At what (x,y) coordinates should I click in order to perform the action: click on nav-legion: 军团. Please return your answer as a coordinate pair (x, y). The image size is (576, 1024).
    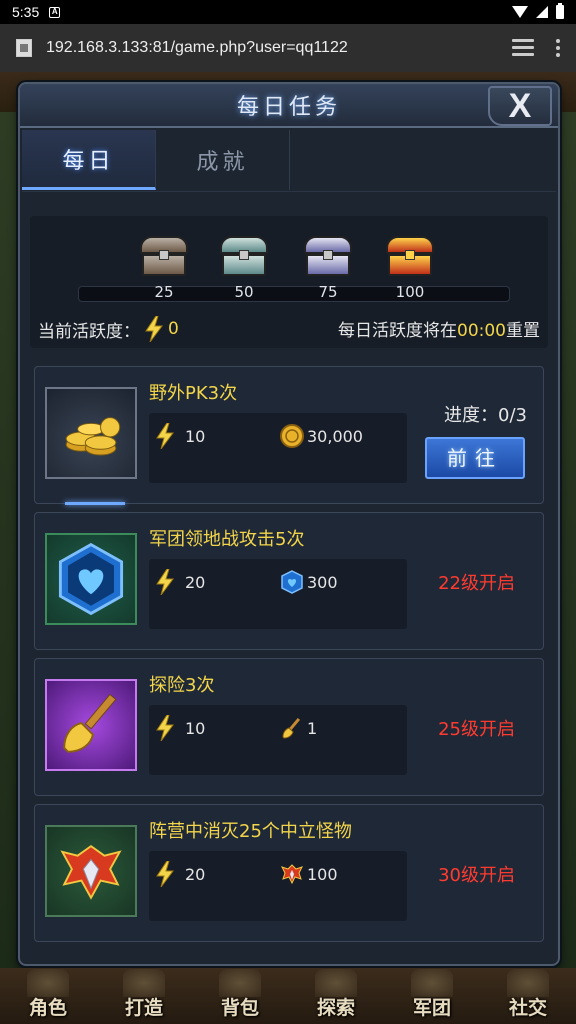
    Looking at the image, I should click on (432, 994).